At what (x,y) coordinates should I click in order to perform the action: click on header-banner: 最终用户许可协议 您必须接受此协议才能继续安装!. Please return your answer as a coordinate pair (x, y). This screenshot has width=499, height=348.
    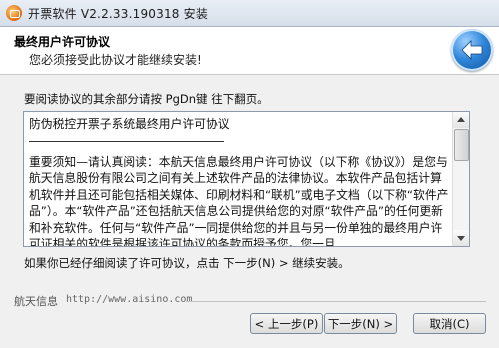
    Looking at the image, I should click on (249, 51).